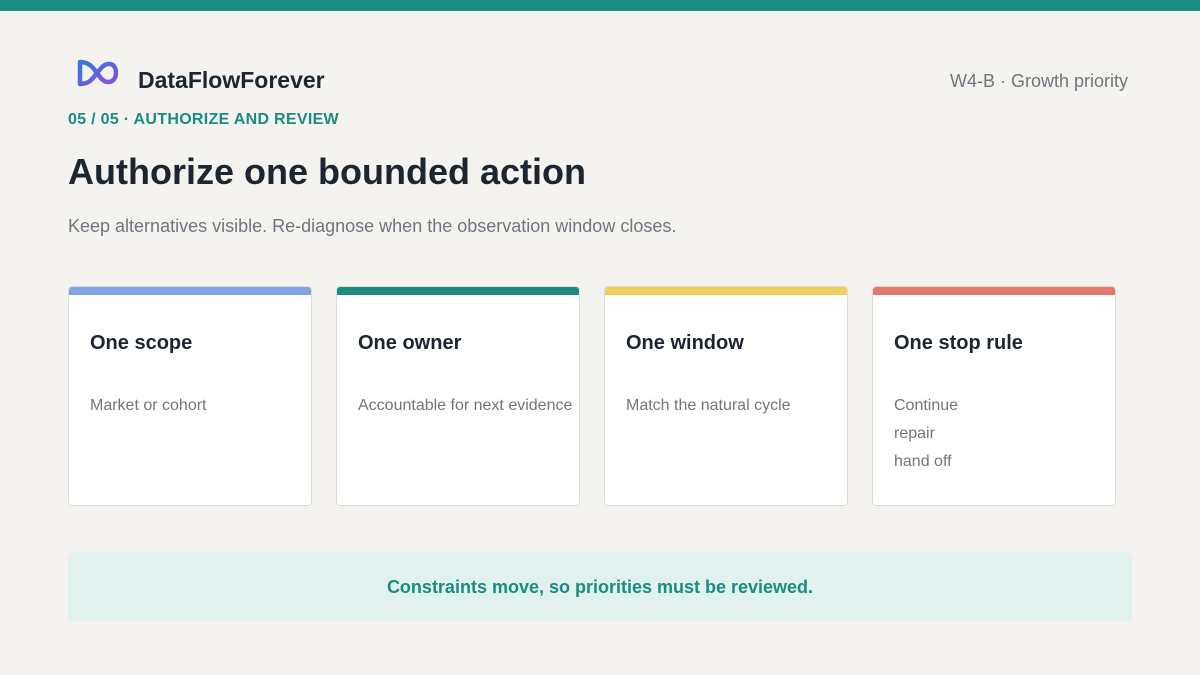  Describe the element at coordinates (410, 343) in the screenshot. I see `card-title: One owner` at that location.